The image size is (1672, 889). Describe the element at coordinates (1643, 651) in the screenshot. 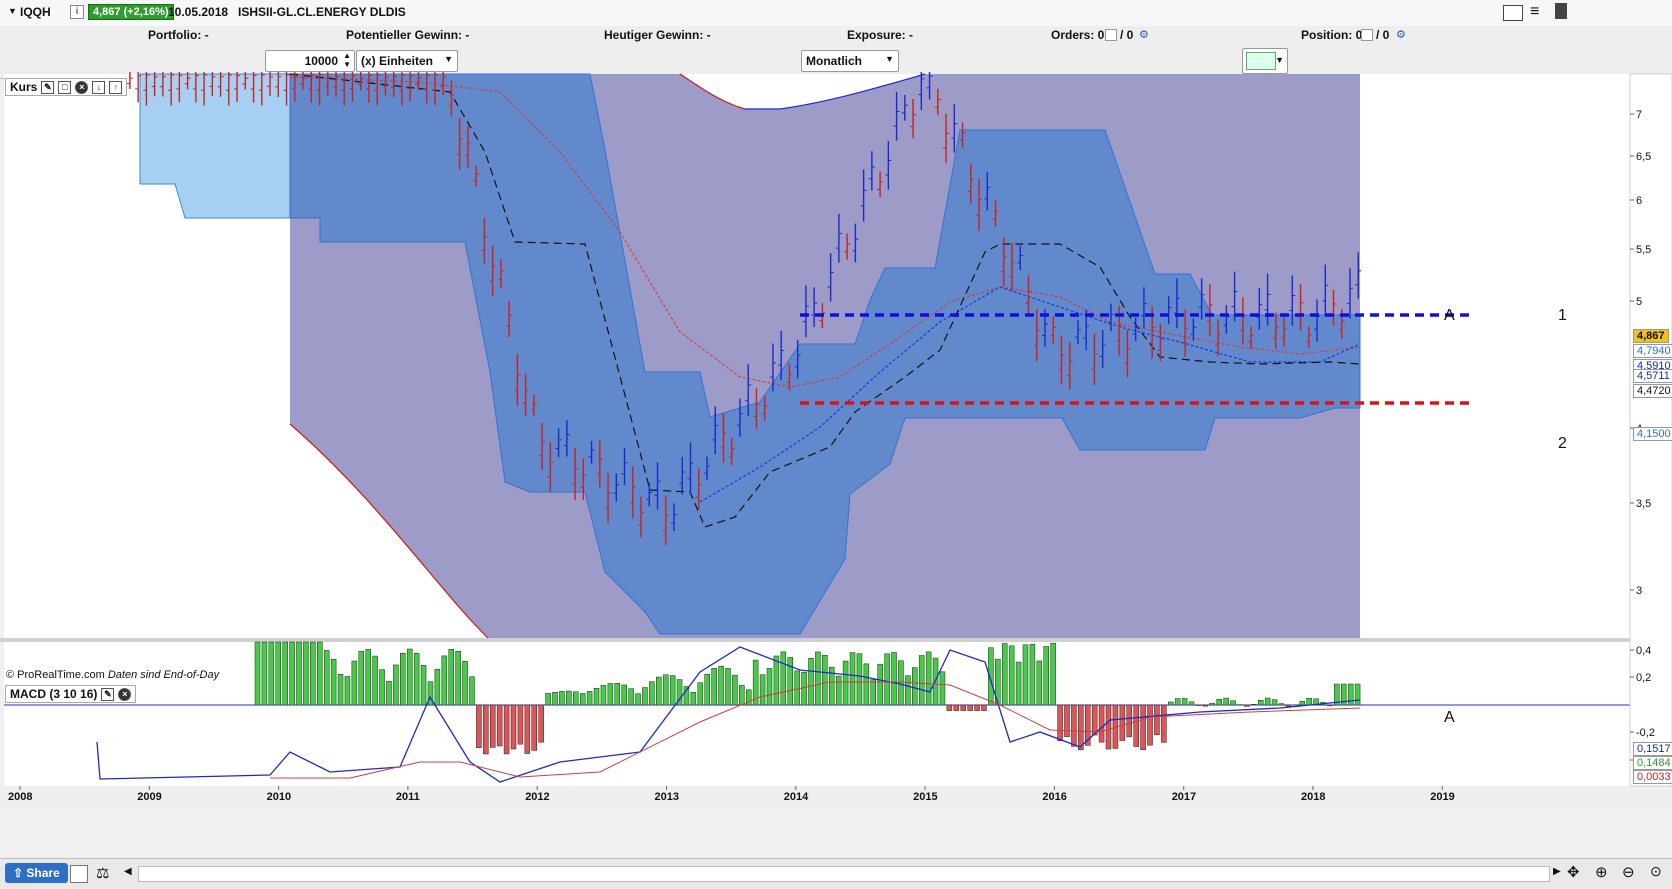

I see `macd-y-tick-label: 0,4` at that location.